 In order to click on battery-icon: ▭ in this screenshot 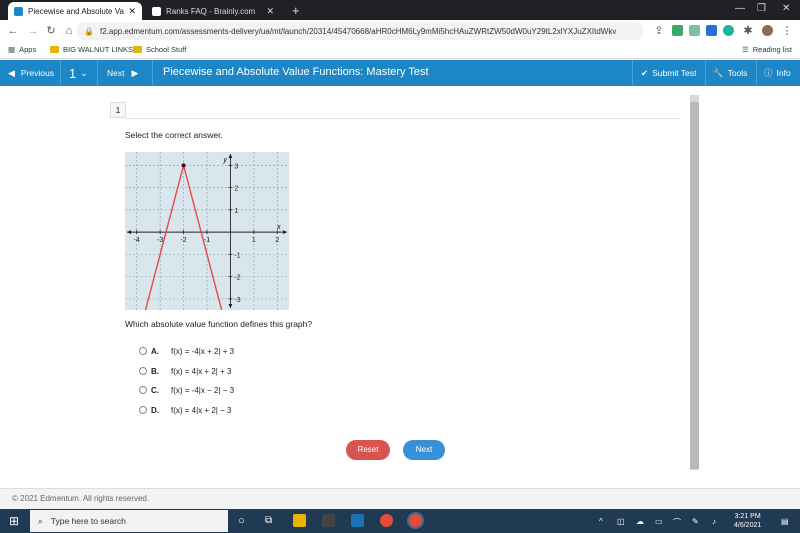, I will do `click(659, 521)`.